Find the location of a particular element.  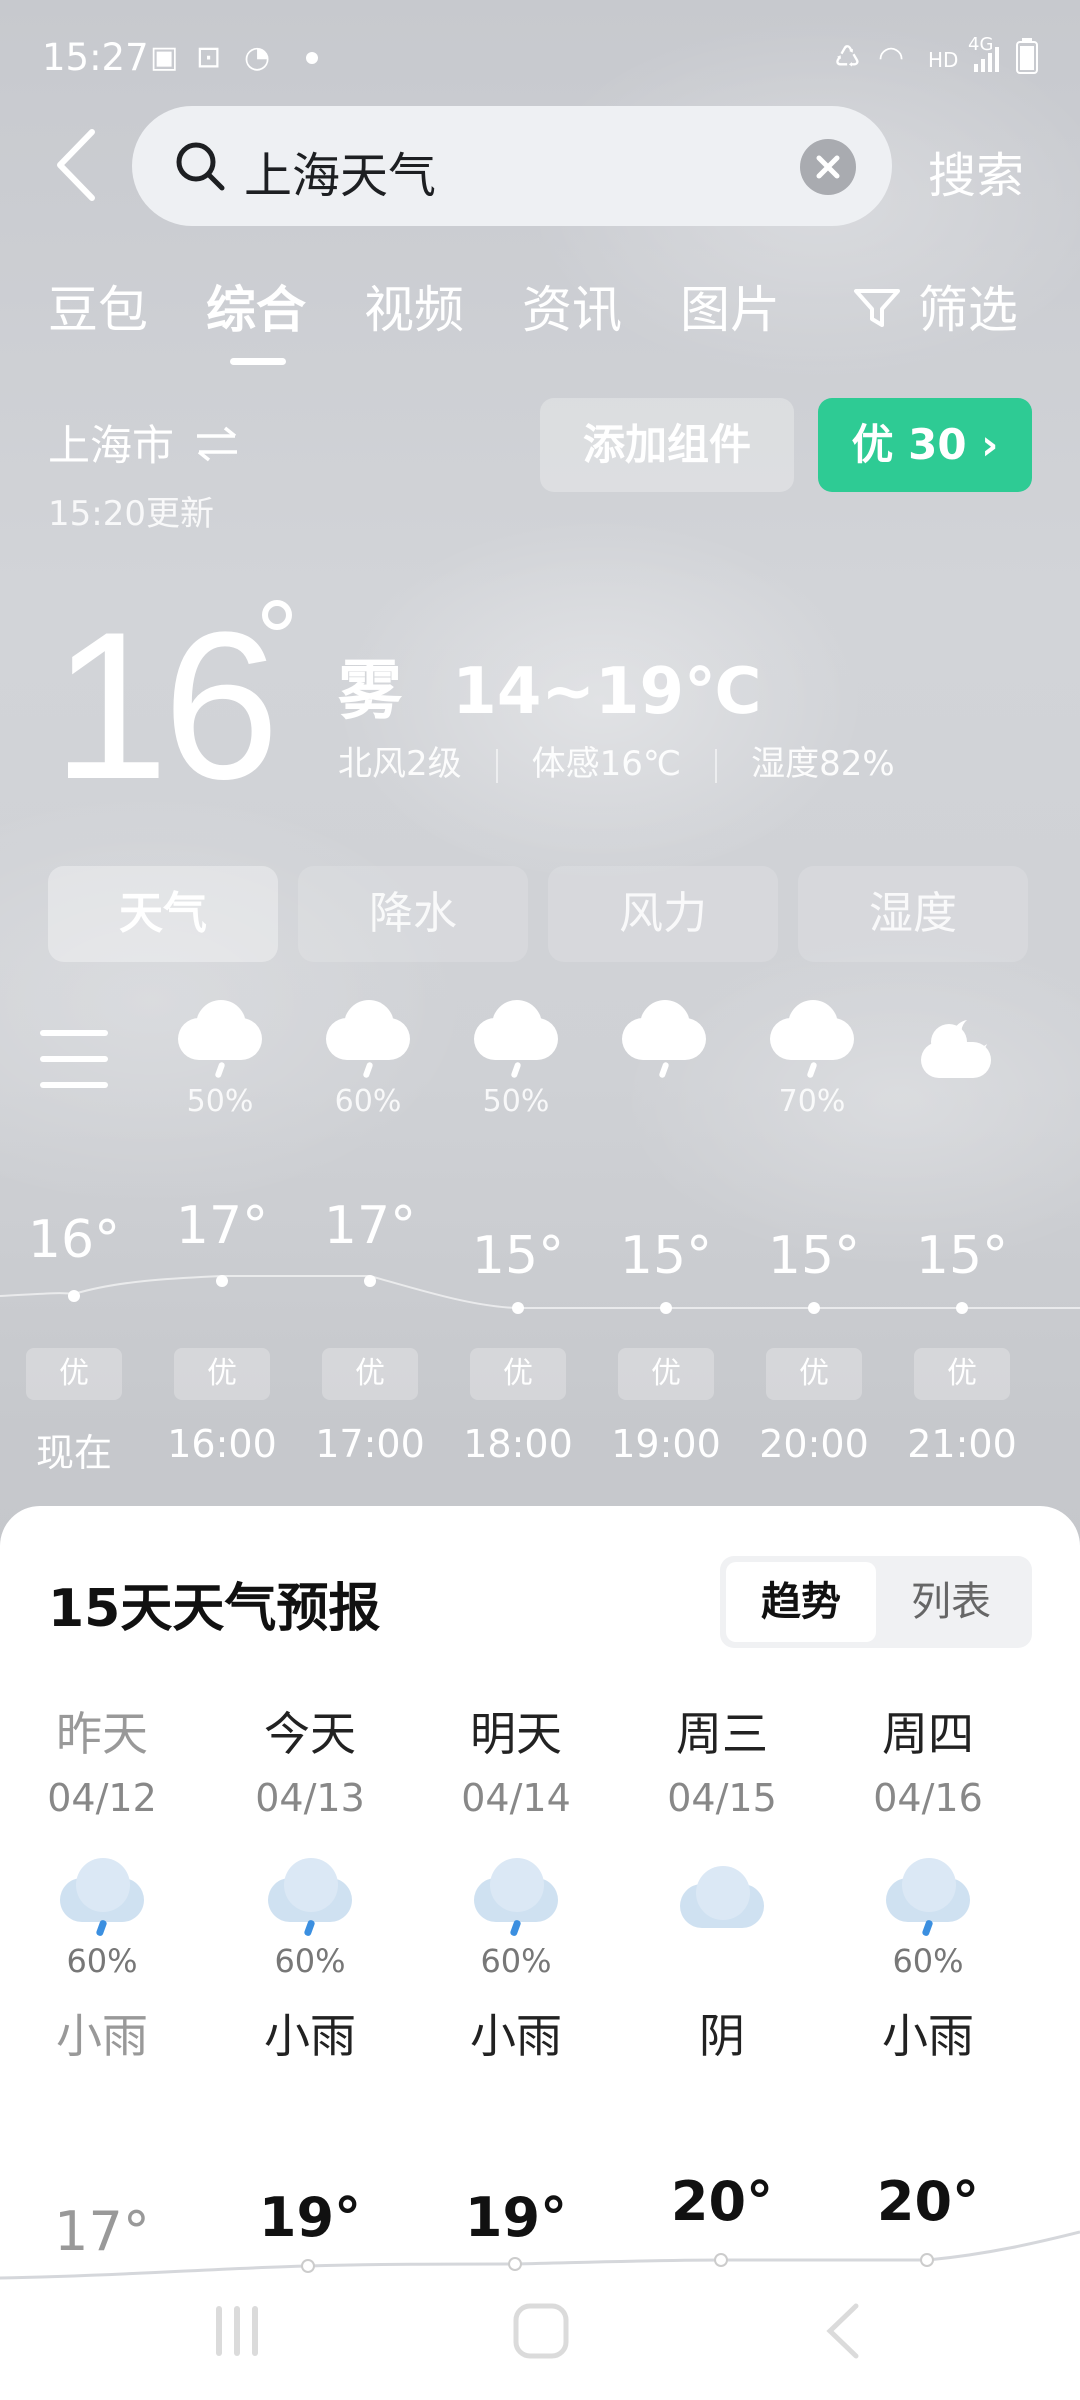

day-point is located at coordinates (927, 2260).